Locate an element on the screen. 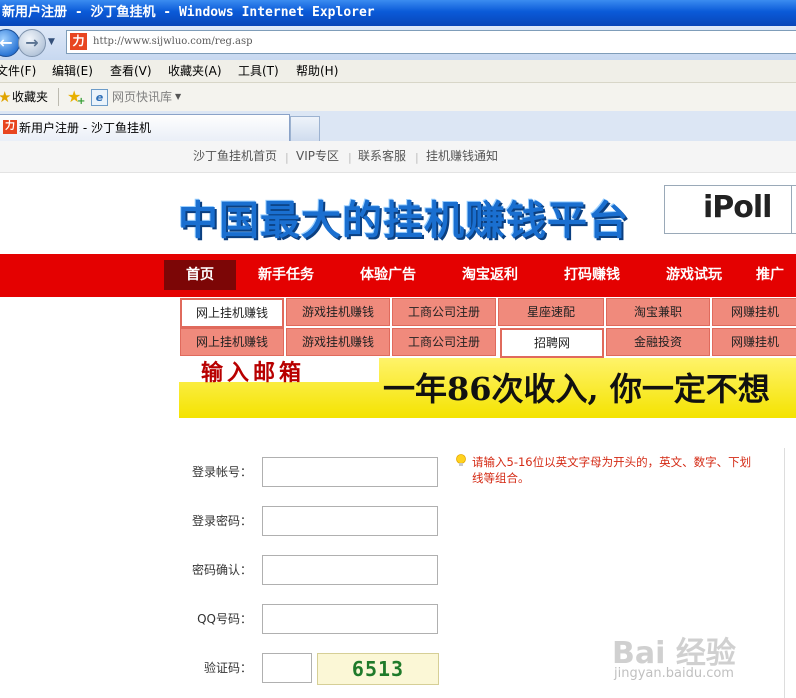 This screenshot has width=796, height=698. link-vip: VIP专区 is located at coordinates (317, 156).